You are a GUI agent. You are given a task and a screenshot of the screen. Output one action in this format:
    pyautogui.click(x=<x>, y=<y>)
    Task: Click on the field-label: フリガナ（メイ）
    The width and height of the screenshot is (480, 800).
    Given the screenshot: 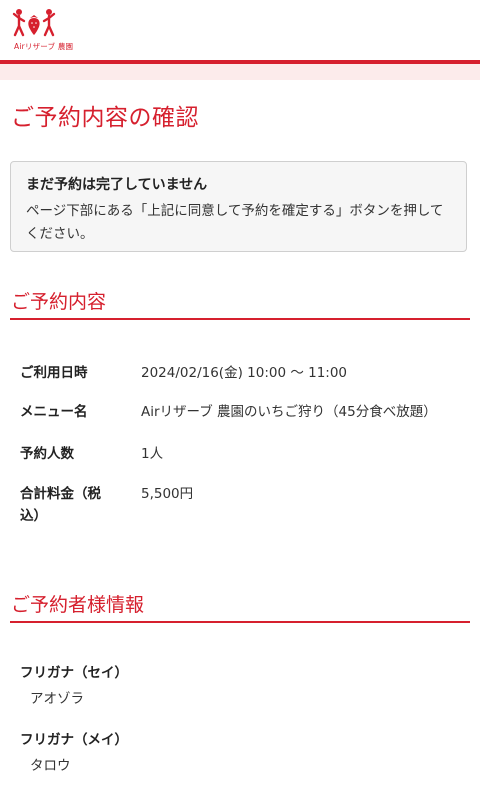 What is the action you would take?
    pyautogui.click(x=74, y=740)
    